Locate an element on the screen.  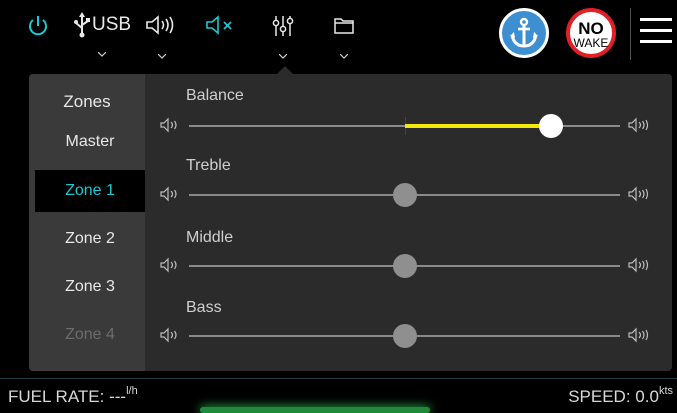
mute-icon is located at coordinates (219, 25).